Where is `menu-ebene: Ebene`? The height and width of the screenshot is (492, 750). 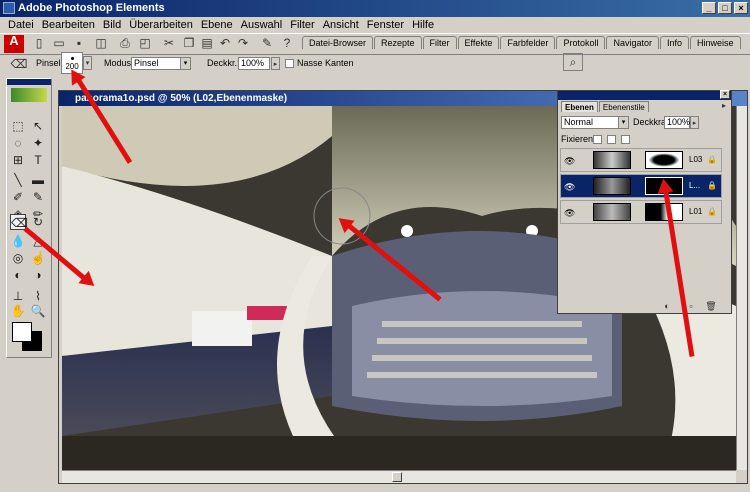
menu-ebene: Ebene is located at coordinates (217, 25).